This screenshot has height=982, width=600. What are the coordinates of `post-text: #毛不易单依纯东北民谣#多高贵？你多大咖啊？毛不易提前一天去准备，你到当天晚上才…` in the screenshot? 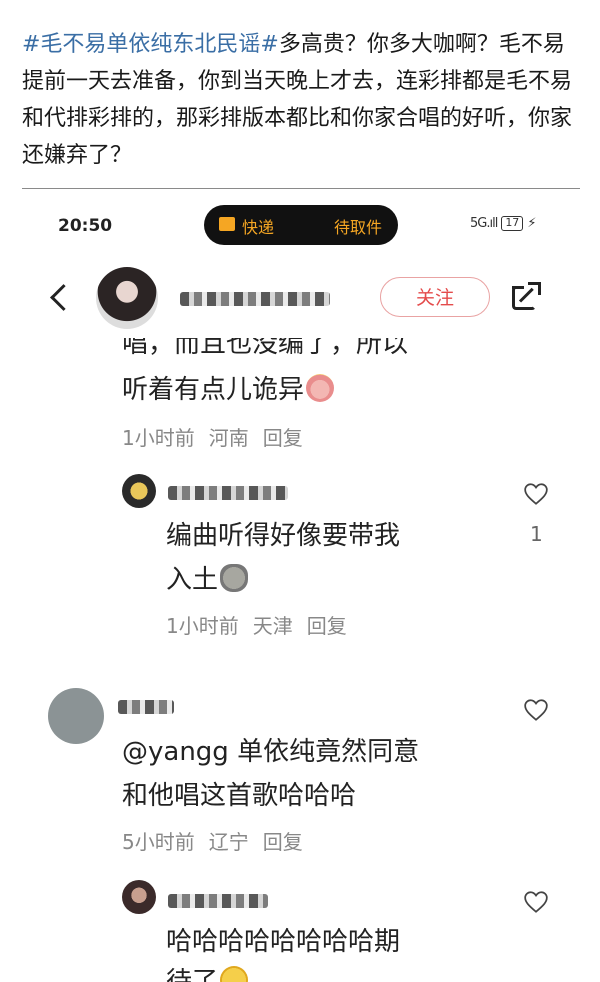 It's located at (302, 100).